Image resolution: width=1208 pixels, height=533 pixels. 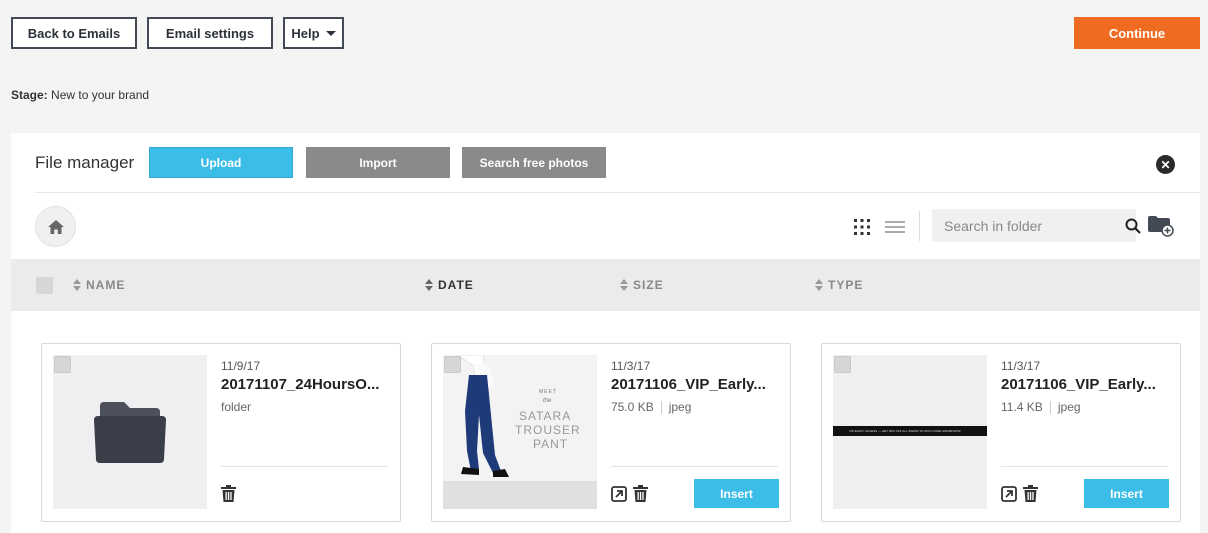 I want to click on continue-label: Continue, so click(x=1137, y=33).